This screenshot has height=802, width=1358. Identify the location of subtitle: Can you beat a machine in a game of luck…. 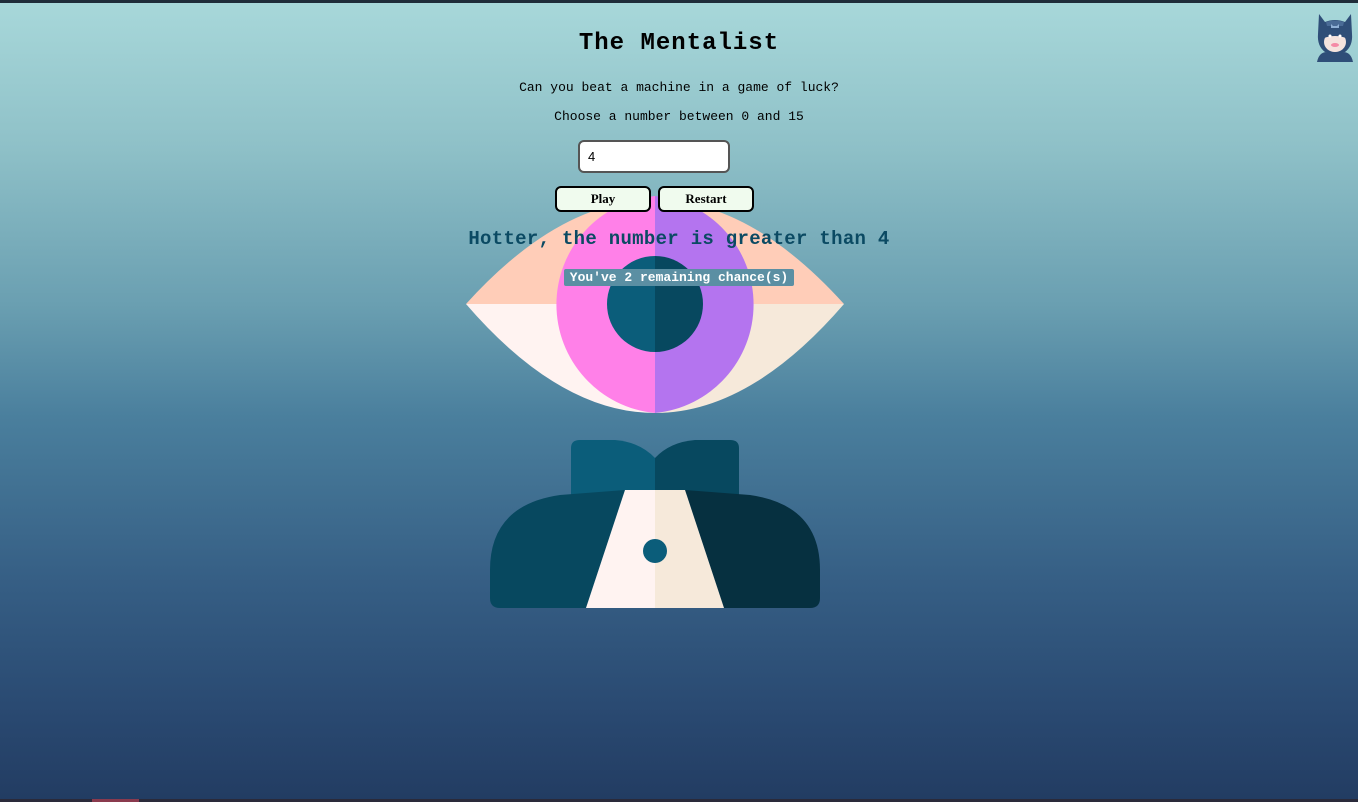
(679, 87).